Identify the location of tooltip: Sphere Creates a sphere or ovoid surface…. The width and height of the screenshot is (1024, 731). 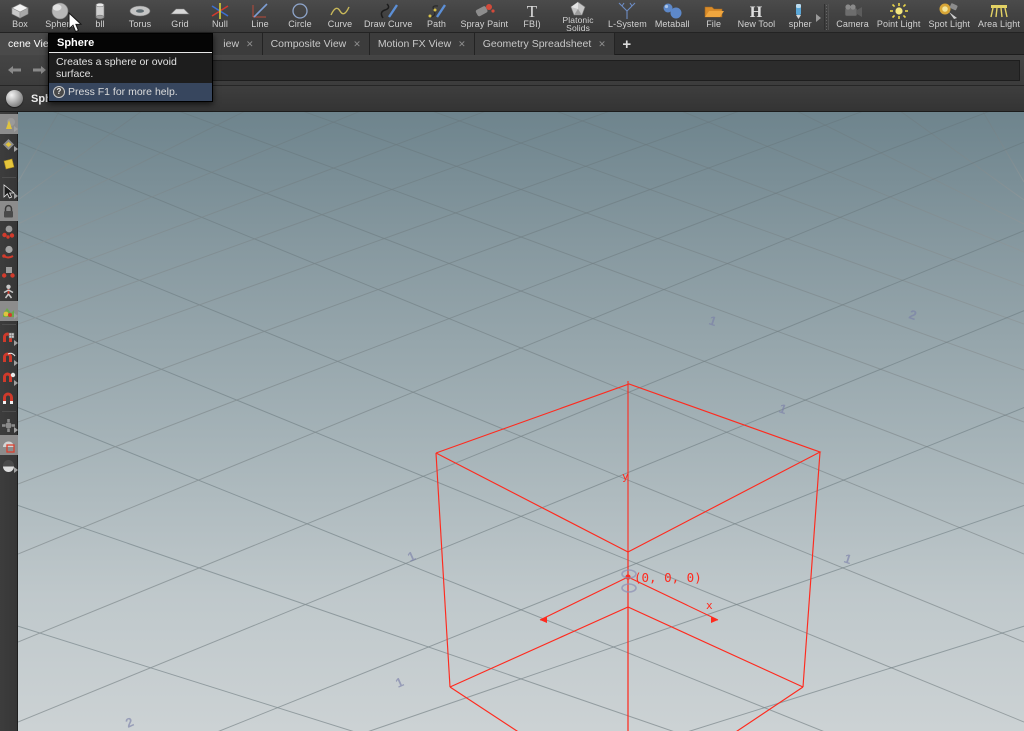
(130, 67).